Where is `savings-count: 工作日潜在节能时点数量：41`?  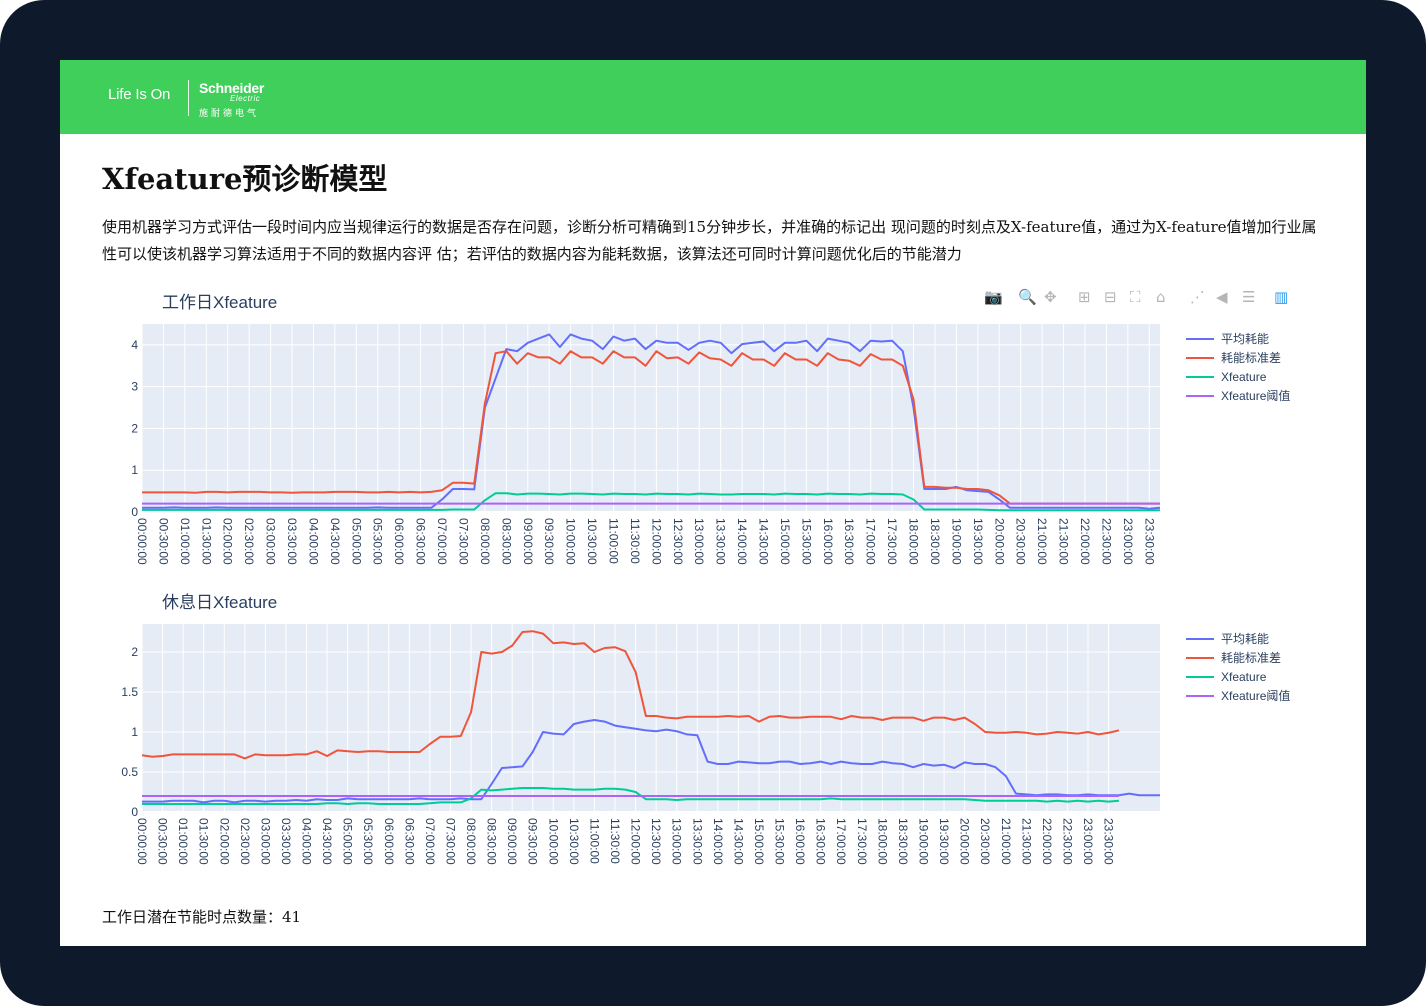 savings-count: 工作日潜在节能时点数量：41 is located at coordinates (201, 916).